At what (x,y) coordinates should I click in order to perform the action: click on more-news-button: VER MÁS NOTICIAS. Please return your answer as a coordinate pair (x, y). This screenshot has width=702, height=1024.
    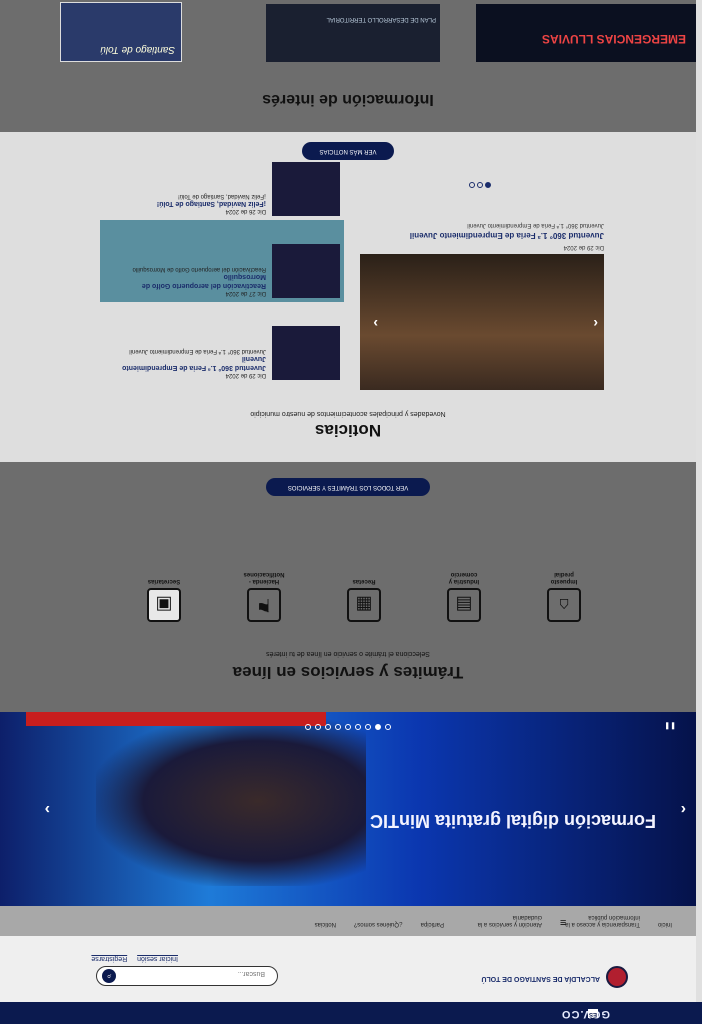
    Looking at the image, I should click on (348, 151).